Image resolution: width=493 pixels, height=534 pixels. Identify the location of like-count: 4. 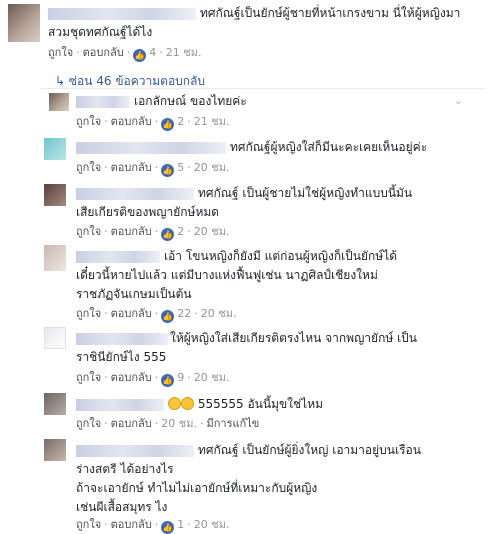
(152, 52).